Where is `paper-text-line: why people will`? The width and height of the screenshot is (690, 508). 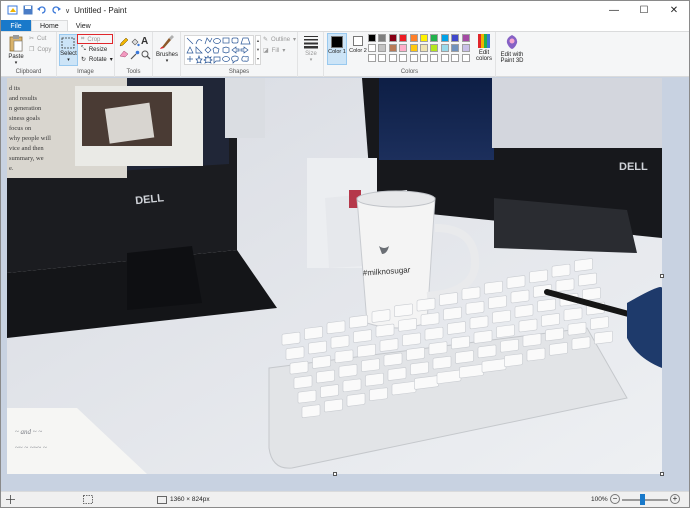
paper-text-line: why people will is located at coordinates (30, 138).